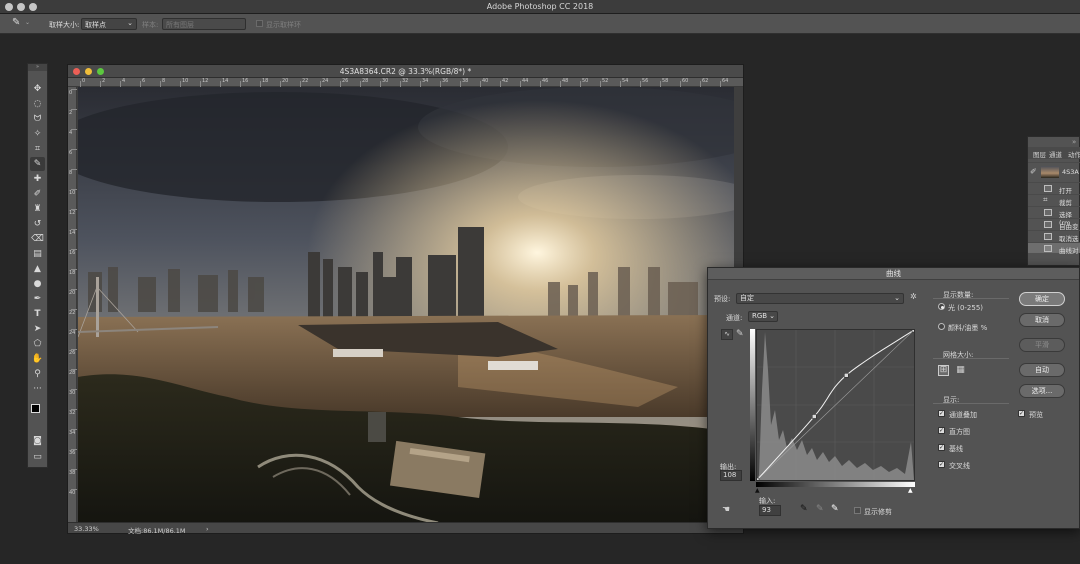 This screenshot has width=1080, height=564. I want to click on cancel-button: 取消, so click(1042, 320).